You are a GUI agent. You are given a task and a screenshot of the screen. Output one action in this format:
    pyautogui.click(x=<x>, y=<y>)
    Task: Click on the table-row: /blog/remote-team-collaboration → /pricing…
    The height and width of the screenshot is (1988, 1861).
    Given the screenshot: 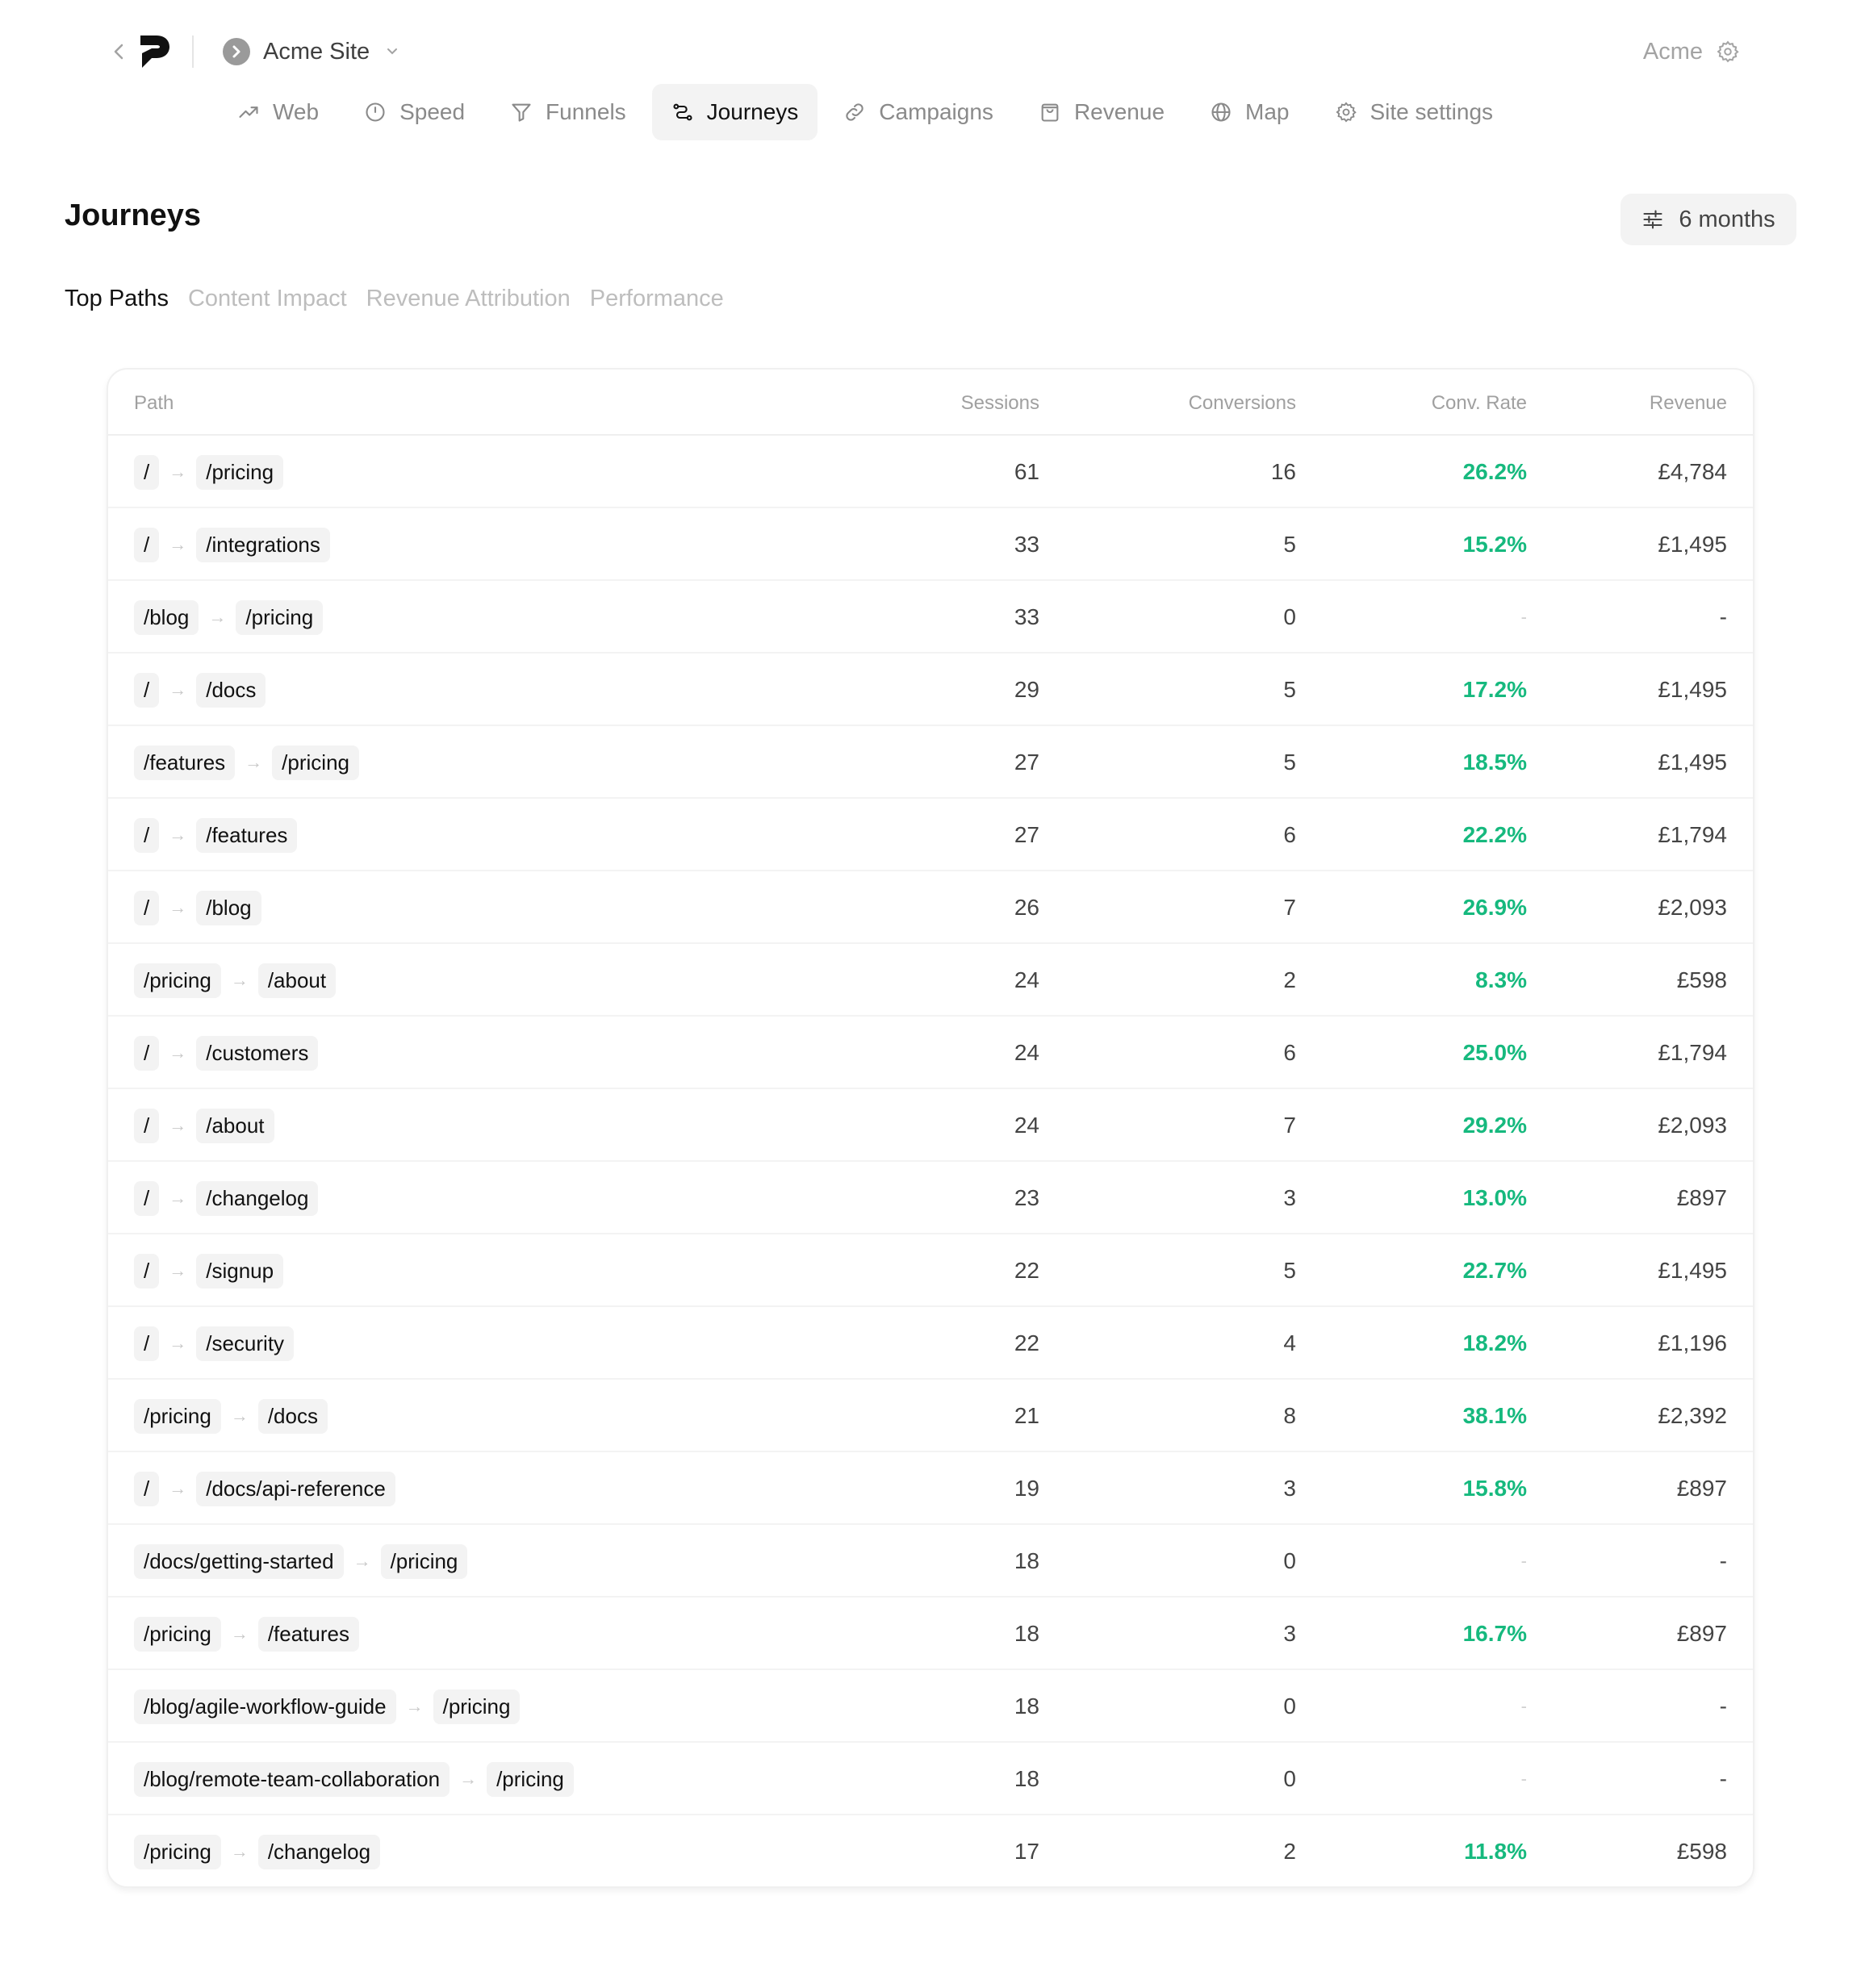 What is the action you would take?
    pyautogui.click(x=930, y=1779)
    